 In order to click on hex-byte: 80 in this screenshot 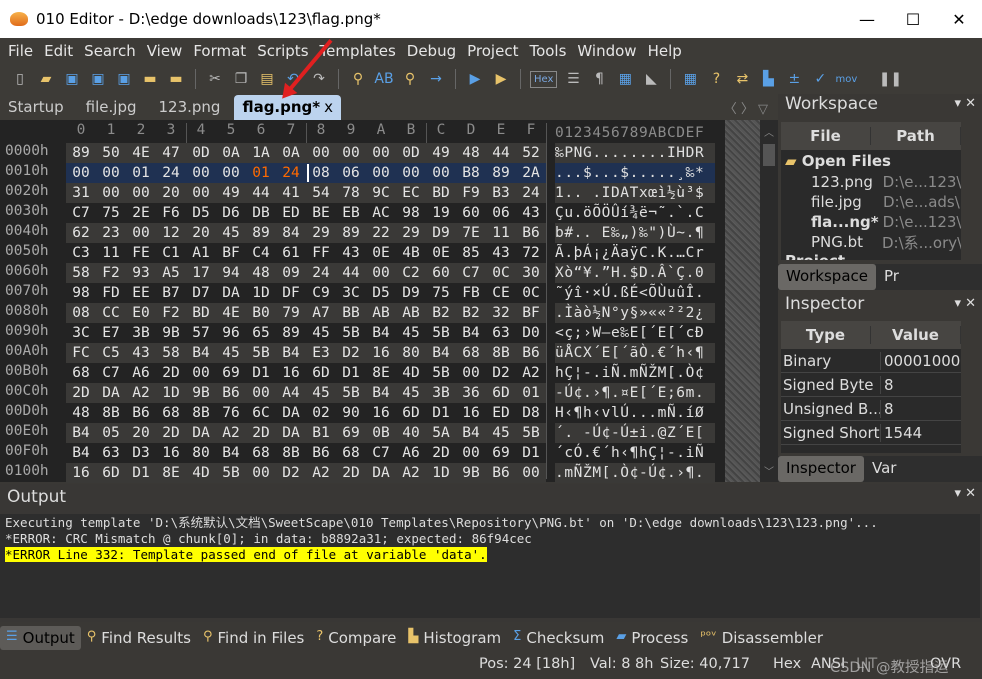, I will do `click(411, 353)`.